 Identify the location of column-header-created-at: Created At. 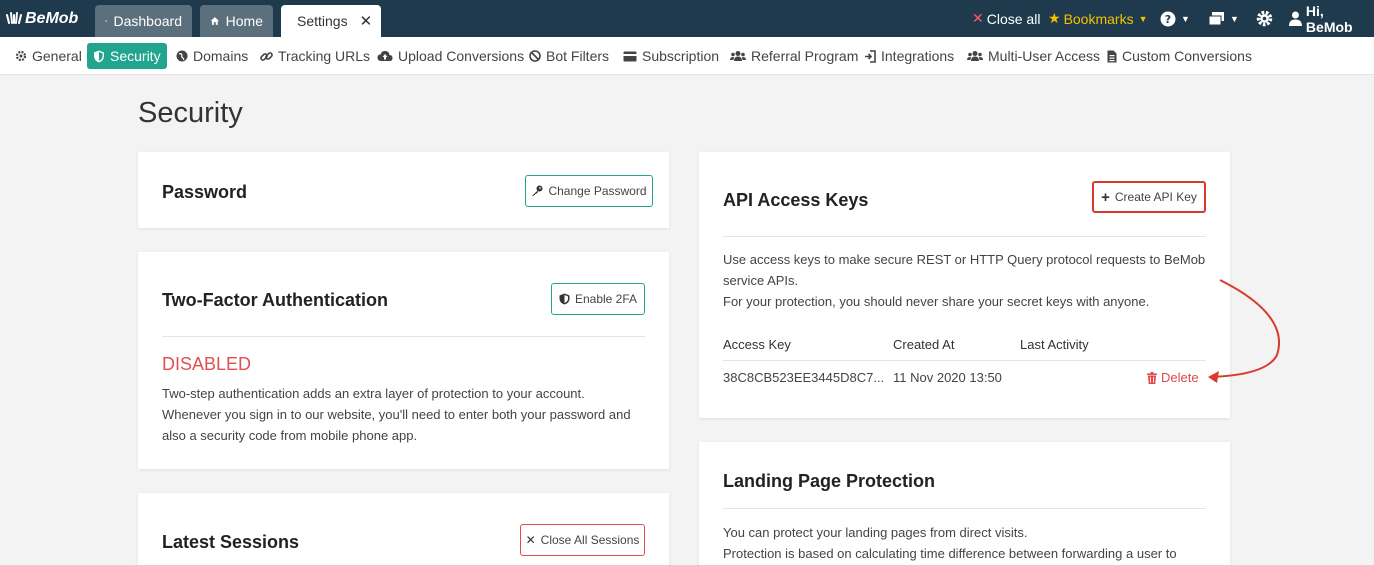
(924, 344).